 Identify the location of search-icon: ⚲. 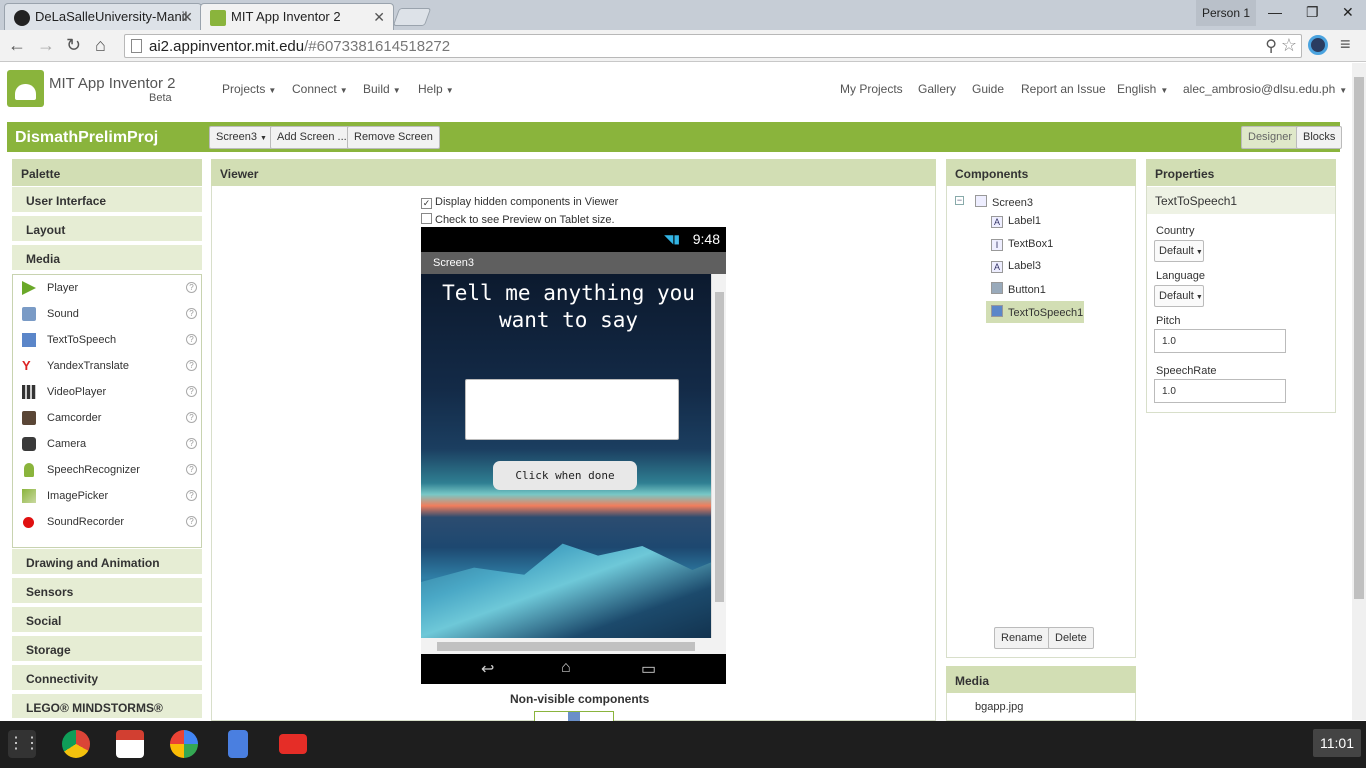
(1271, 46).